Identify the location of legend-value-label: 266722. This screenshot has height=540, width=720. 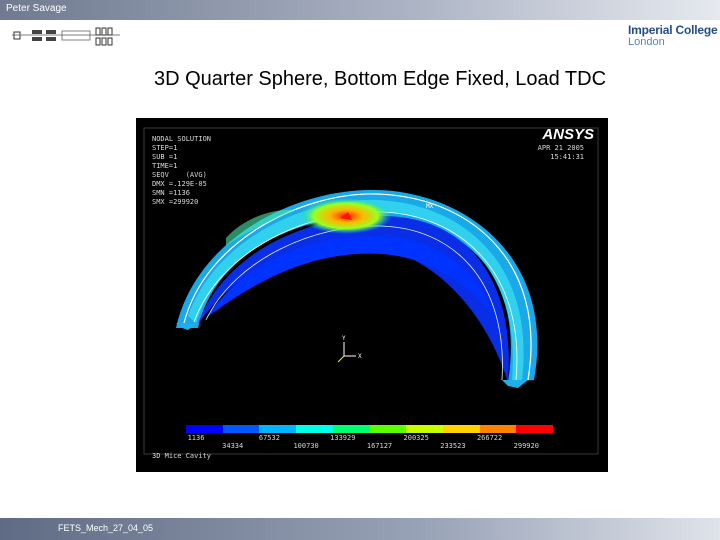
(489, 438).